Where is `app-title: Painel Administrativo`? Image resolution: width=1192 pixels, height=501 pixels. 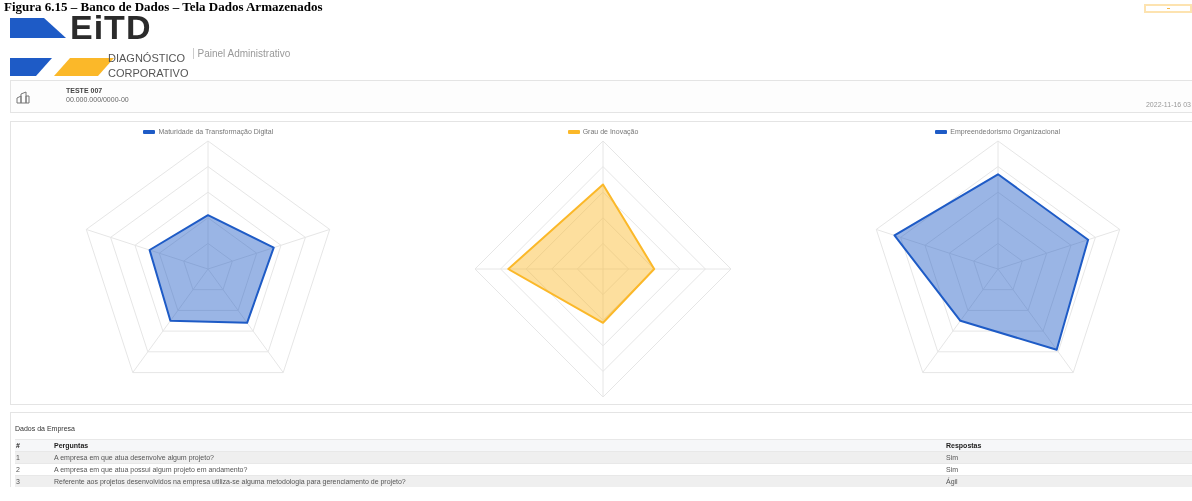
app-title: Painel Administrativo is located at coordinates (242, 53).